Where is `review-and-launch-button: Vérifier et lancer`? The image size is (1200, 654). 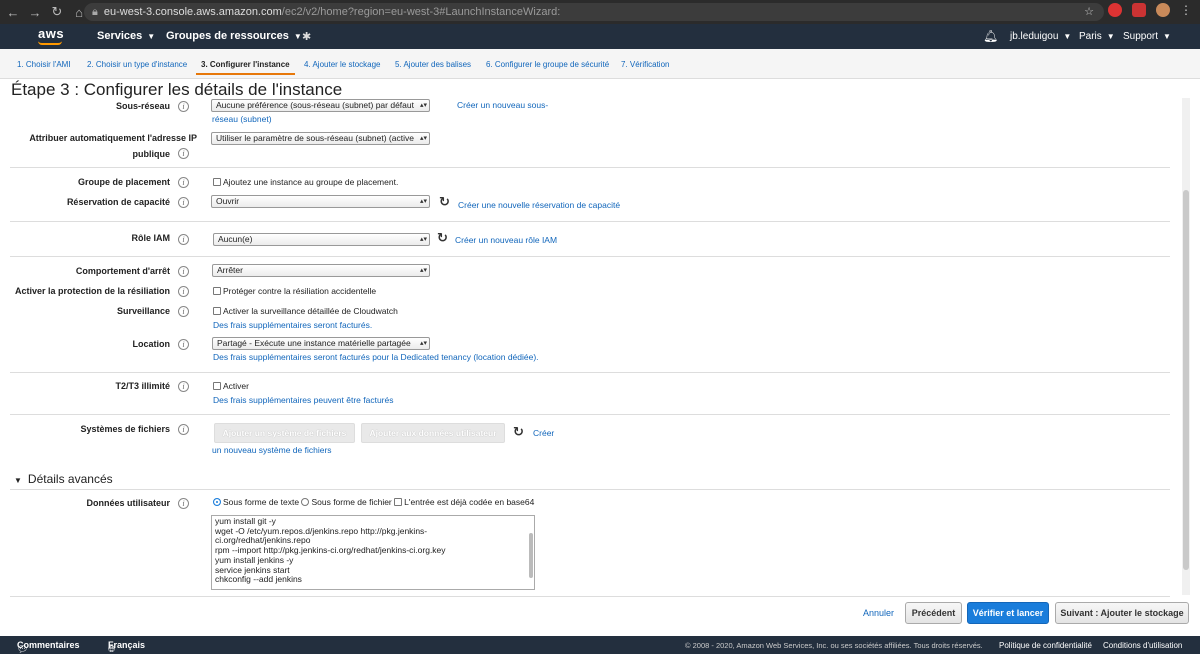 review-and-launch-button: Vérifier et lancer is located at coordinates (1008, 613).